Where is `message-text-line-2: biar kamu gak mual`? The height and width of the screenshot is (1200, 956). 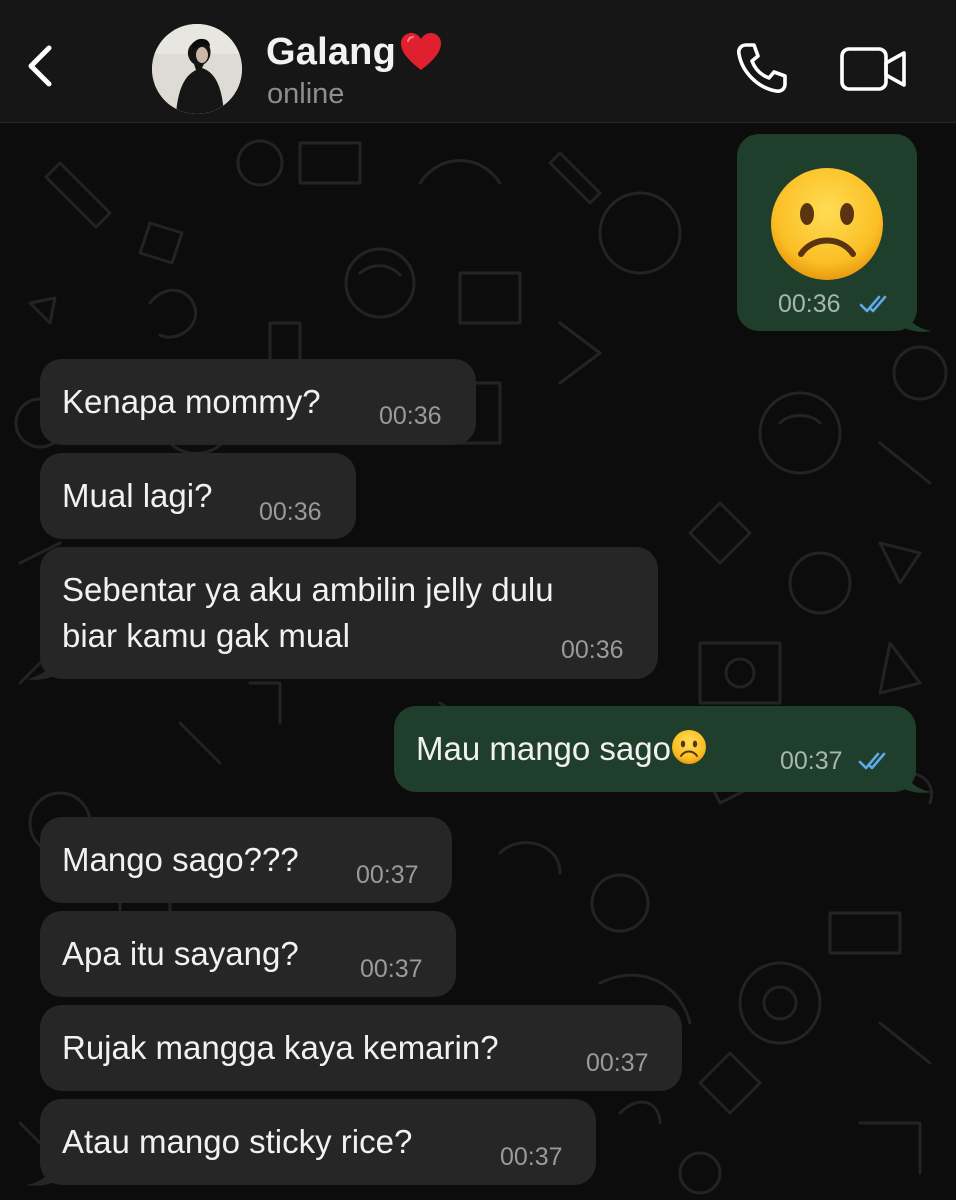 message-text-line-2: biar kamu gak mual is located at coordinates (206, 635).